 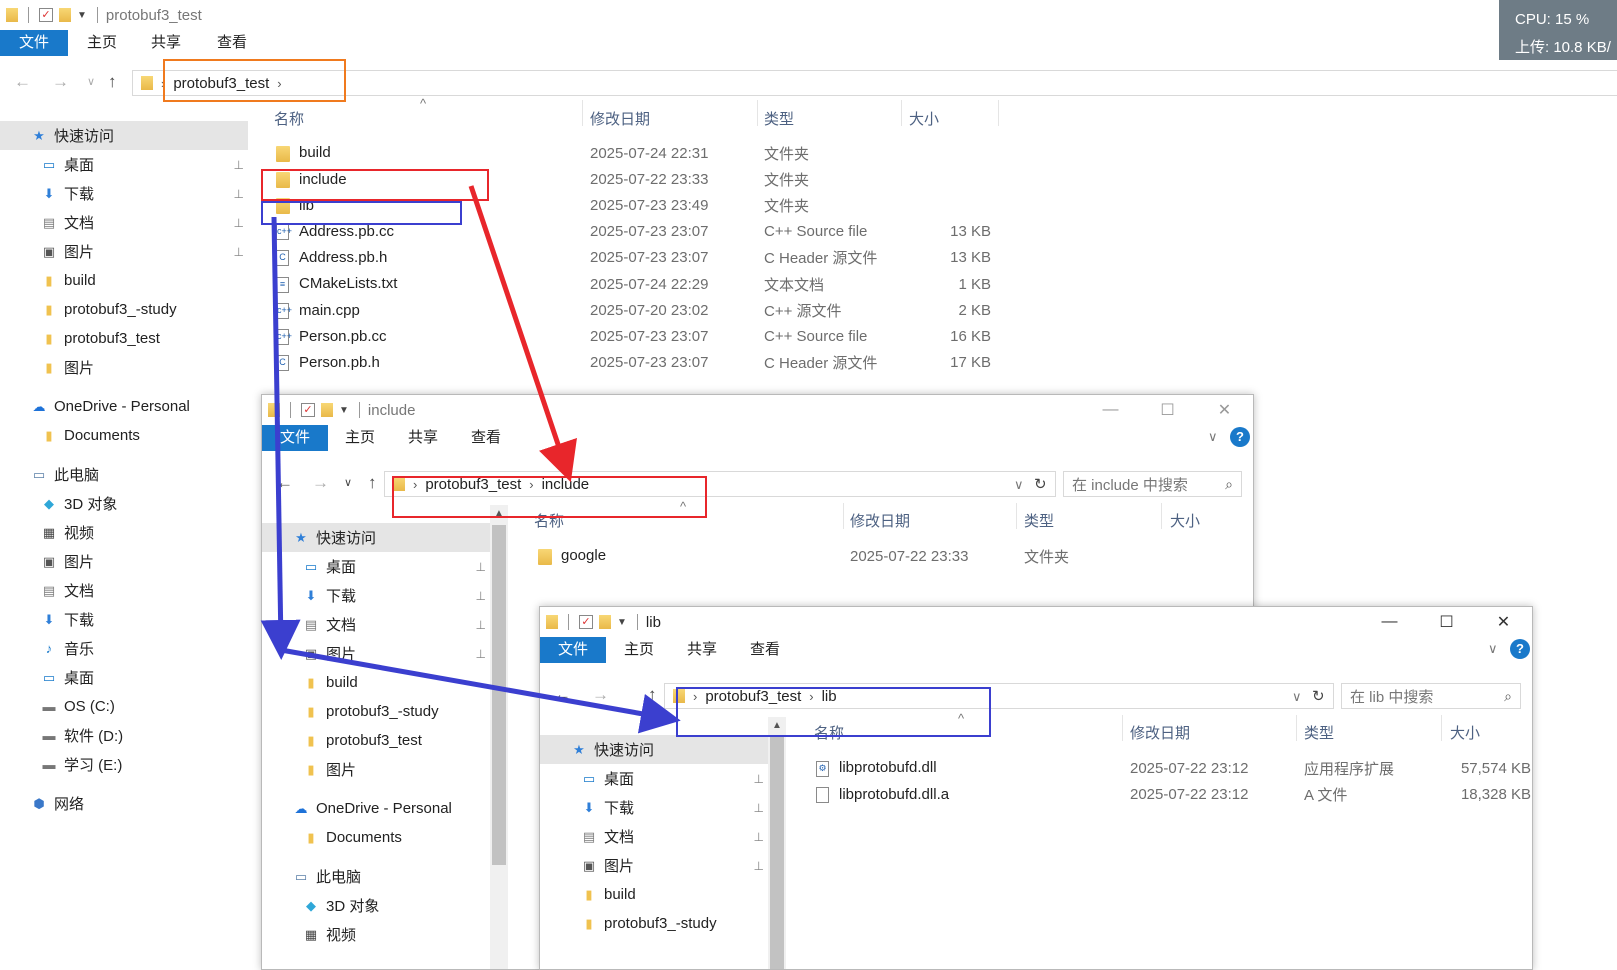 What do you see at coordinates (566, 484) in the screenshot?
I see `breadcrumb-item: include` at bounding box center [566, 484].